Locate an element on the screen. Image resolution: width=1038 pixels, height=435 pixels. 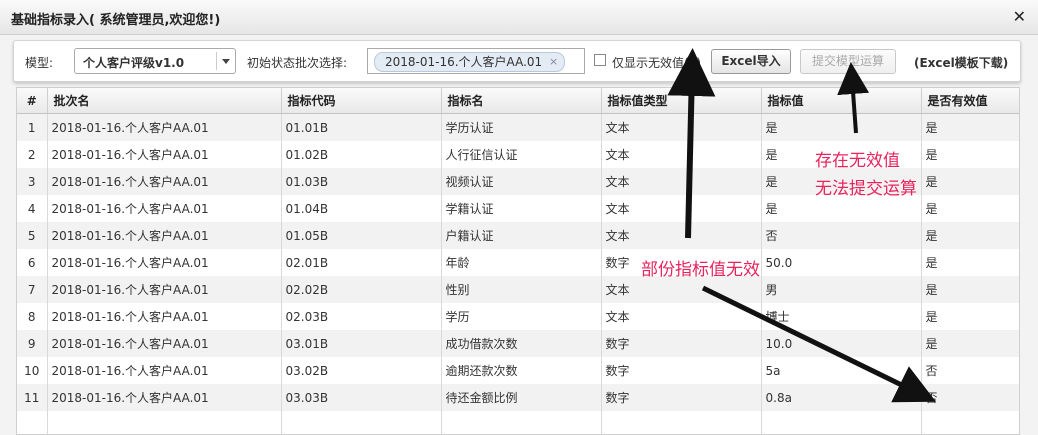
model-select-value: 个人客户评级v1.0 is located at coordinates (134, 63).